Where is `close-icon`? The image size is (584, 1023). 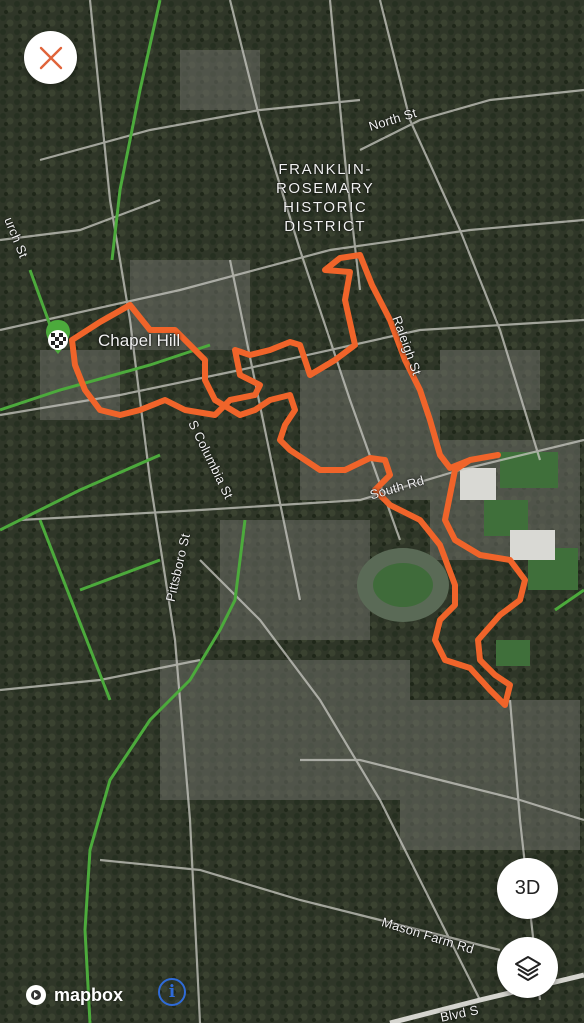 close-icon is located at coordinates (50, 57).